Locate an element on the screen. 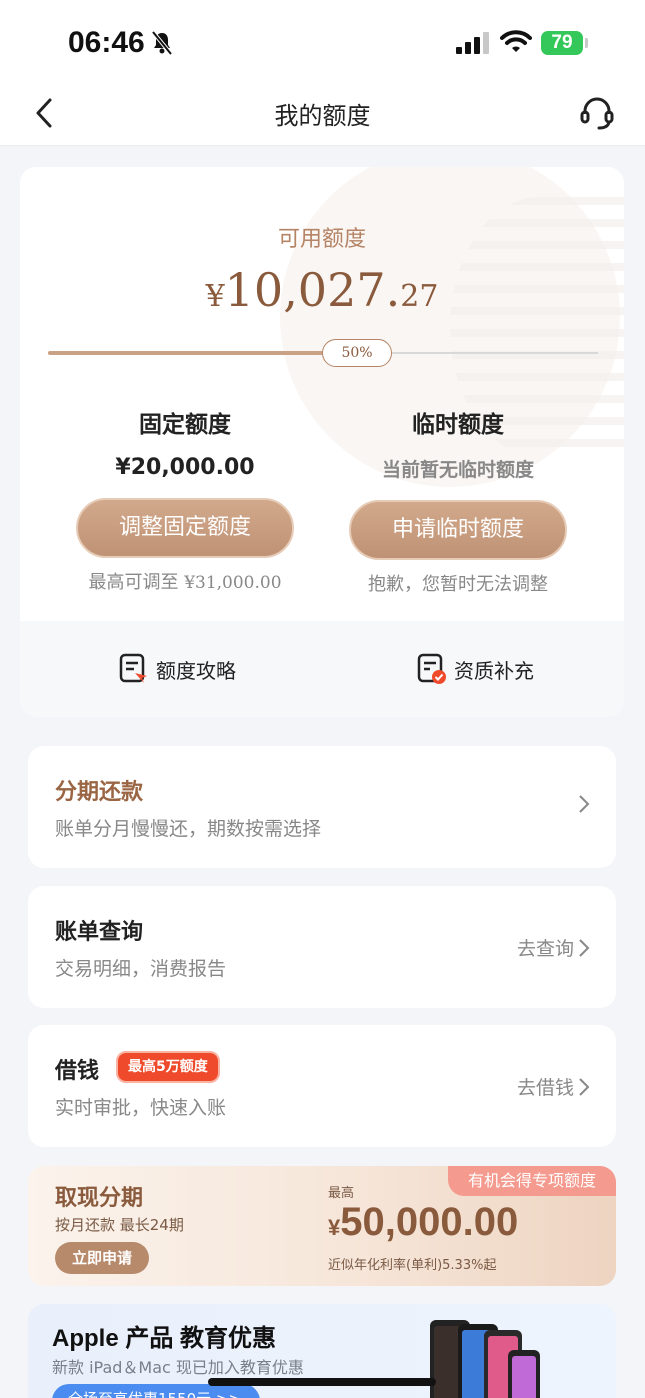 The height and width of the screenshot is (1398, 645). installment-action is located at coordinates (584, 804).